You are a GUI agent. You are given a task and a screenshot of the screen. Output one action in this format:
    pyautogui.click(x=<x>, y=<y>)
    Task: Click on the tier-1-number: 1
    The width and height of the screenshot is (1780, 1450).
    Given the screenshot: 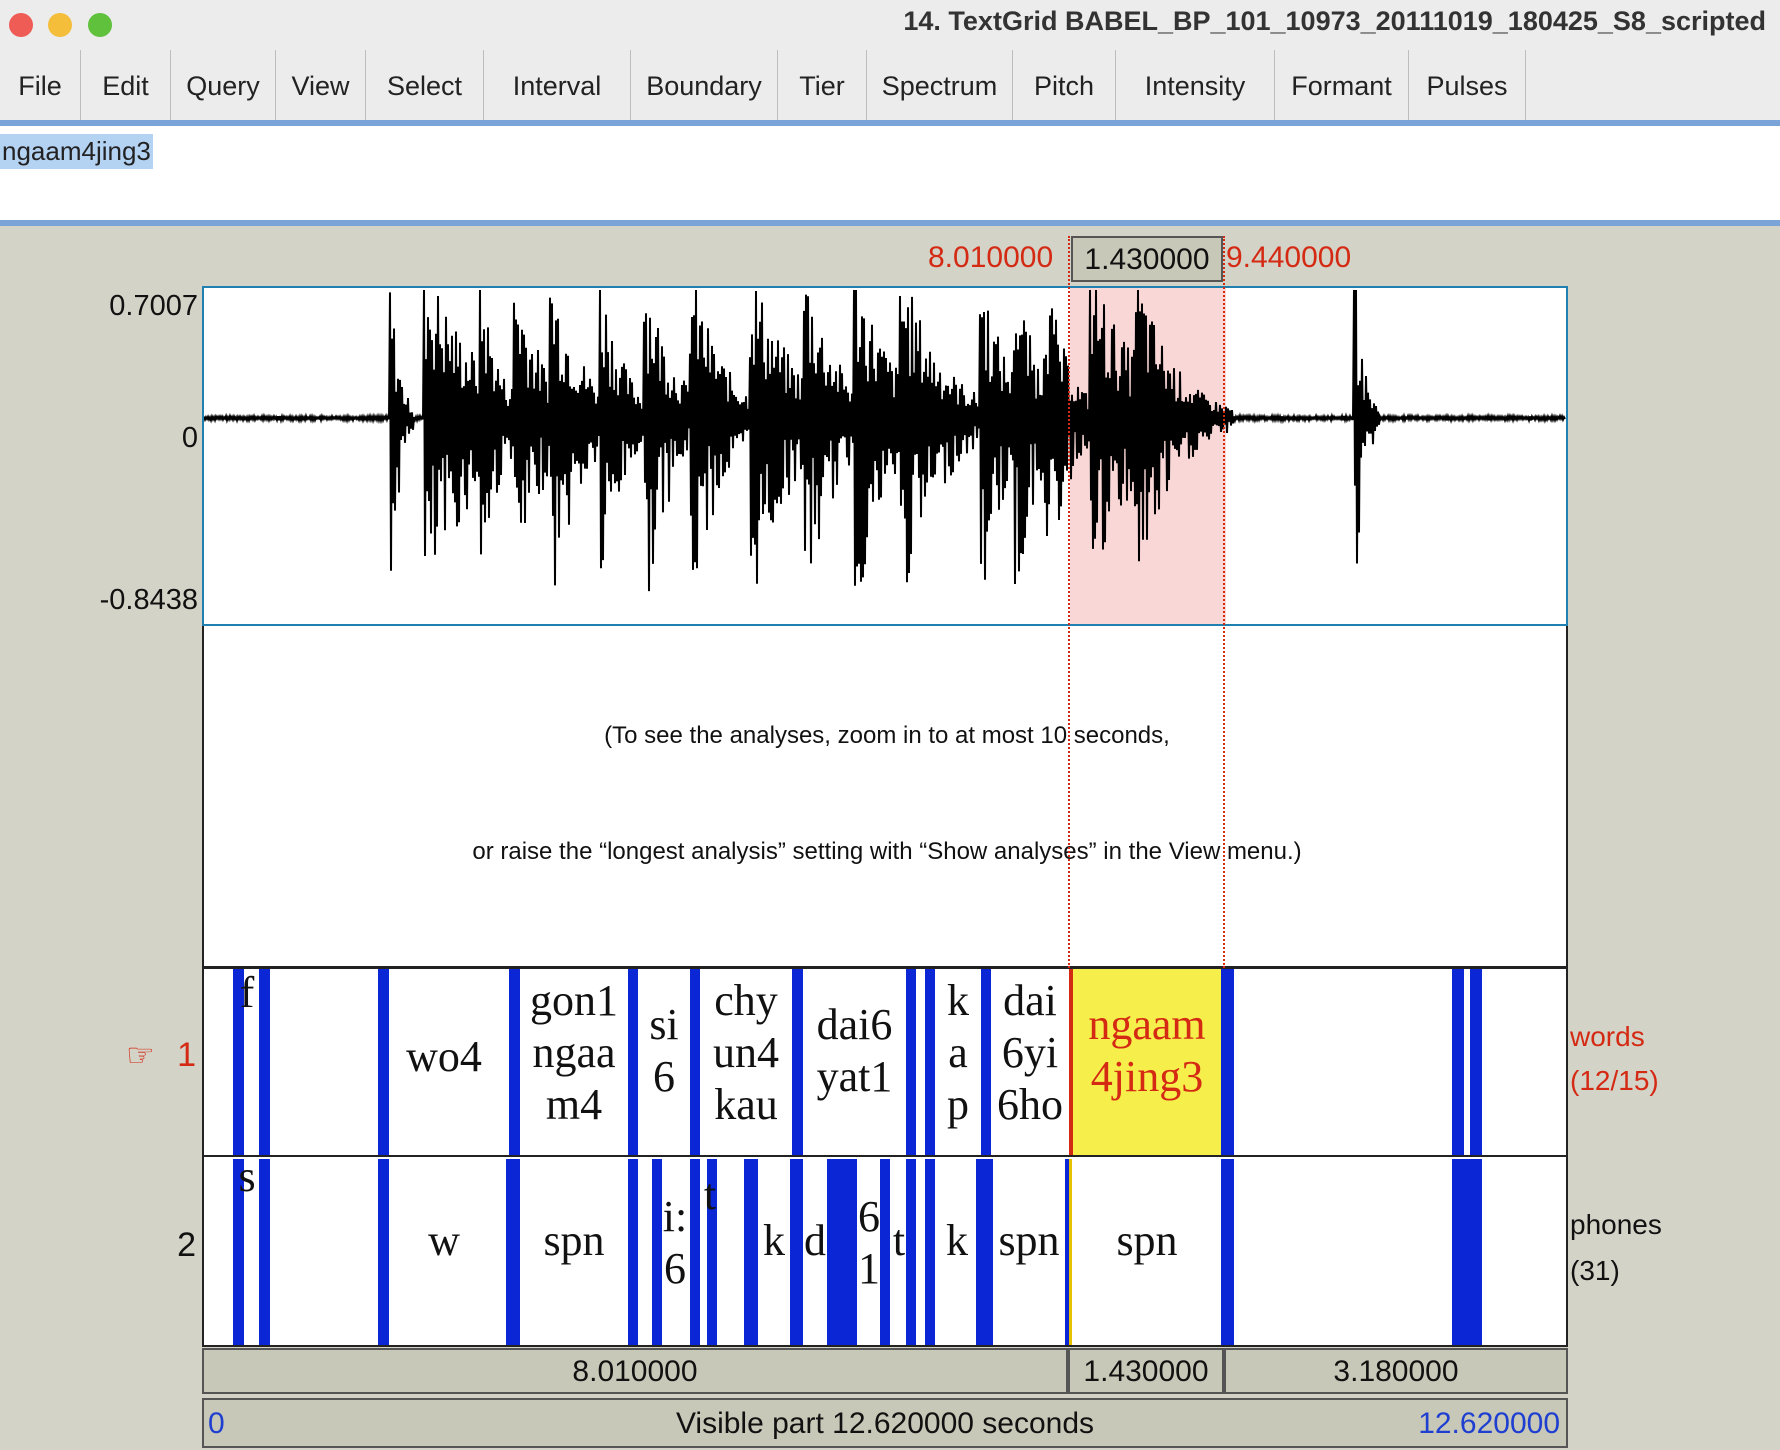 What is the action you would take?
    pyautogui.click(x=156, y=1055)
    